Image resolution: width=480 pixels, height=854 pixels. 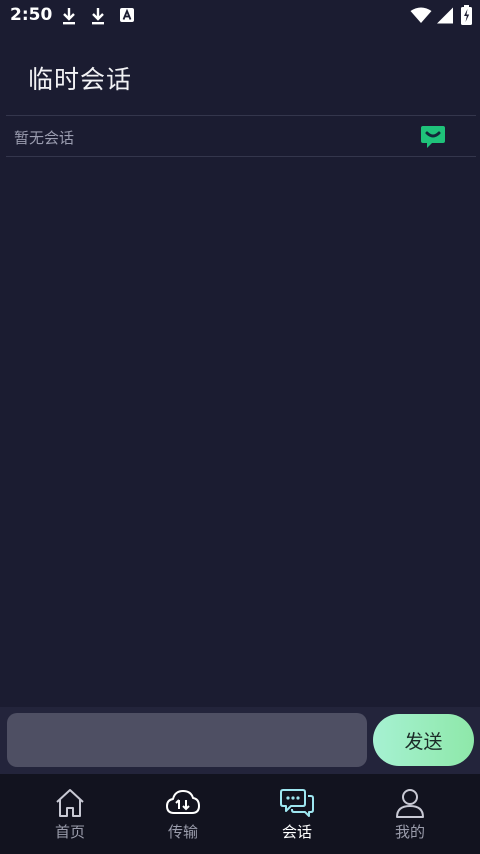 I want to click on empty-state-text: 暂无会话, so click(x=44, y=138).